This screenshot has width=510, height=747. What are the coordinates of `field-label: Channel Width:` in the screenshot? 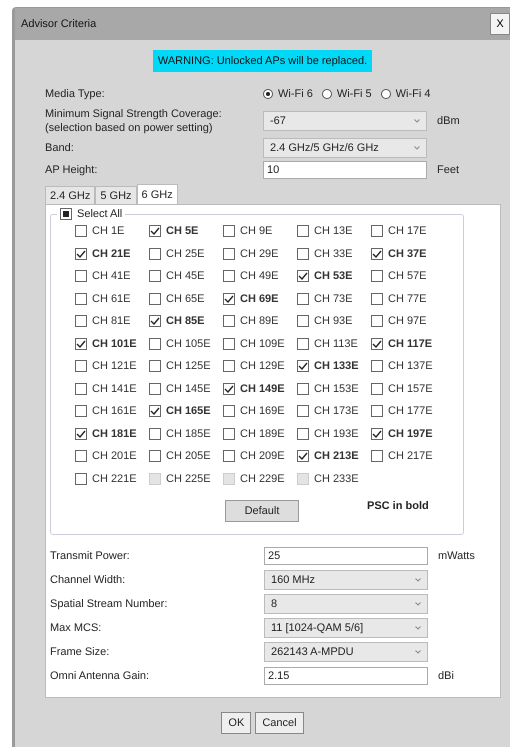 It's located at (88, 580).